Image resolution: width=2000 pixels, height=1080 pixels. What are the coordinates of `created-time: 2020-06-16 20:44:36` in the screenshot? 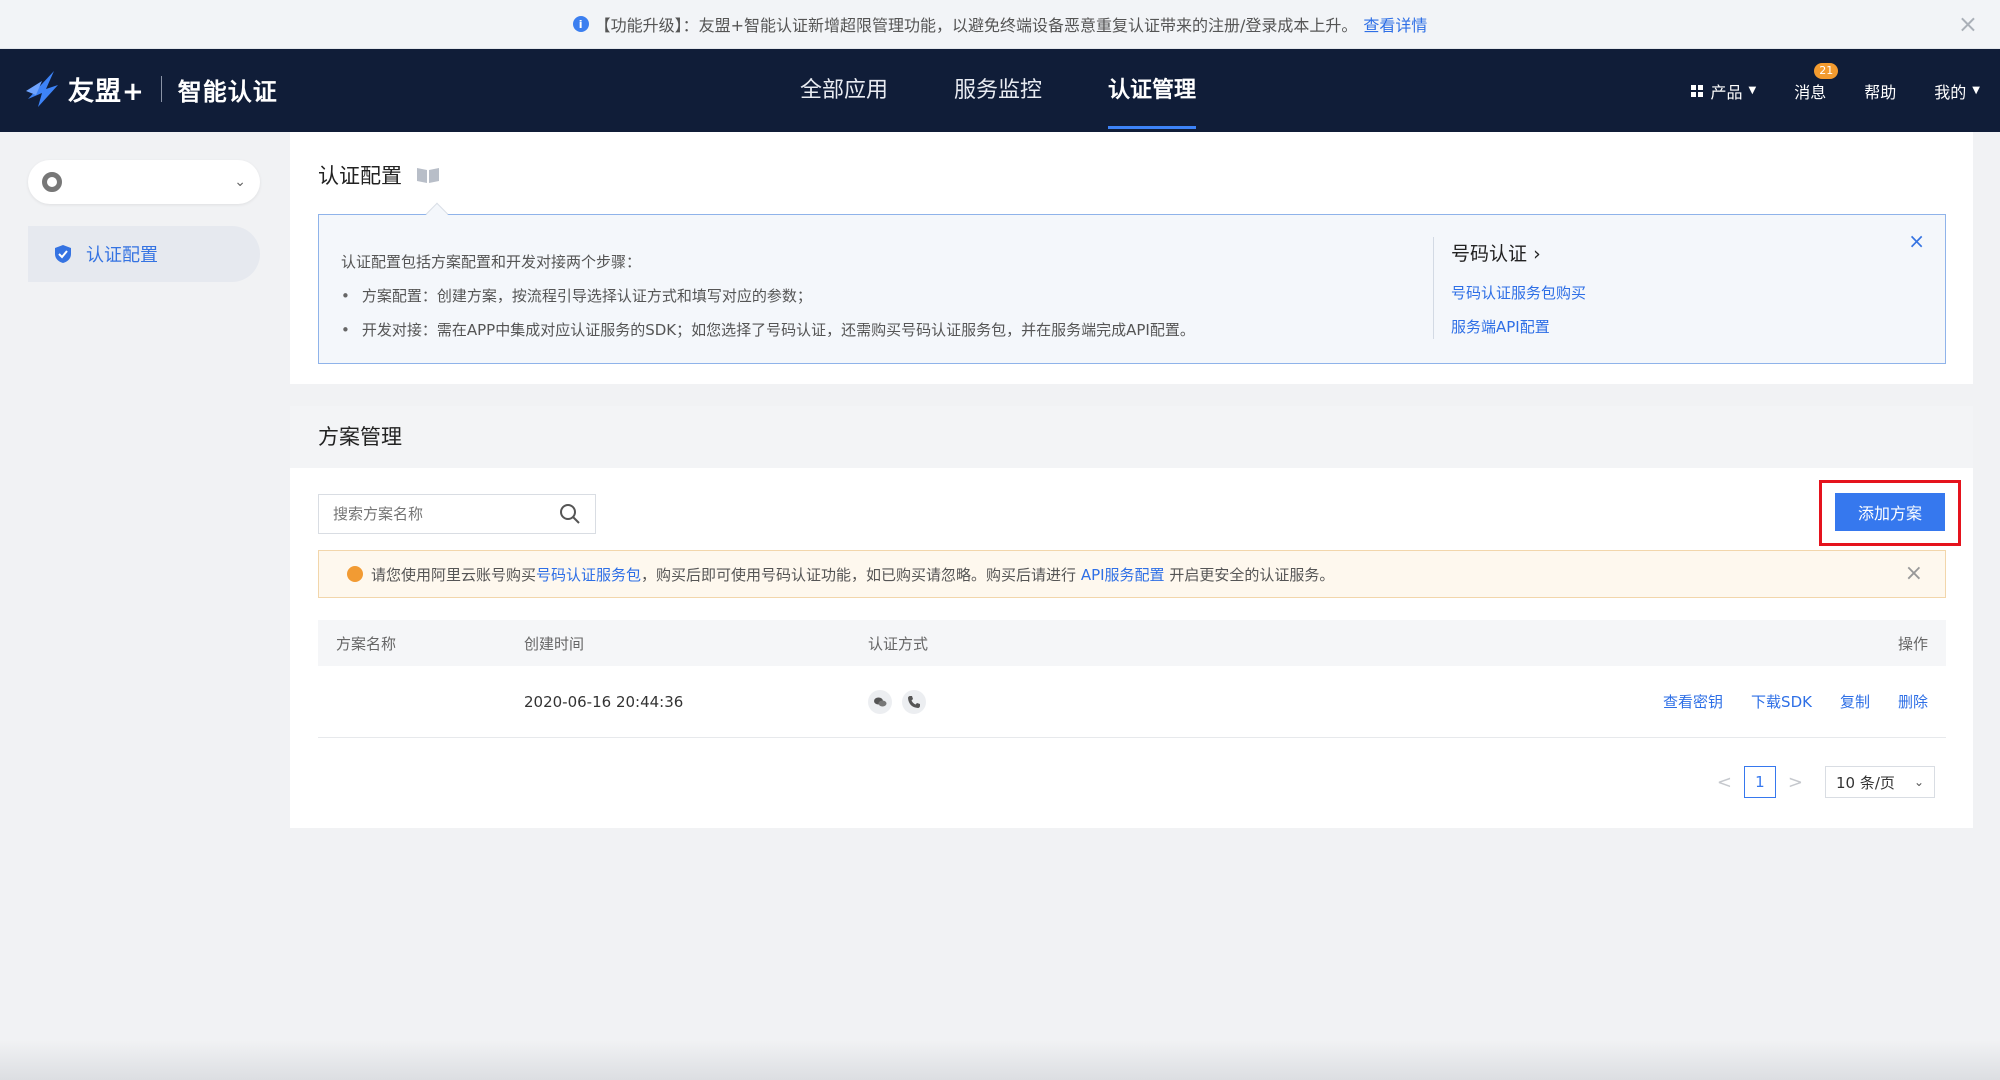 It's located at (604, 701).